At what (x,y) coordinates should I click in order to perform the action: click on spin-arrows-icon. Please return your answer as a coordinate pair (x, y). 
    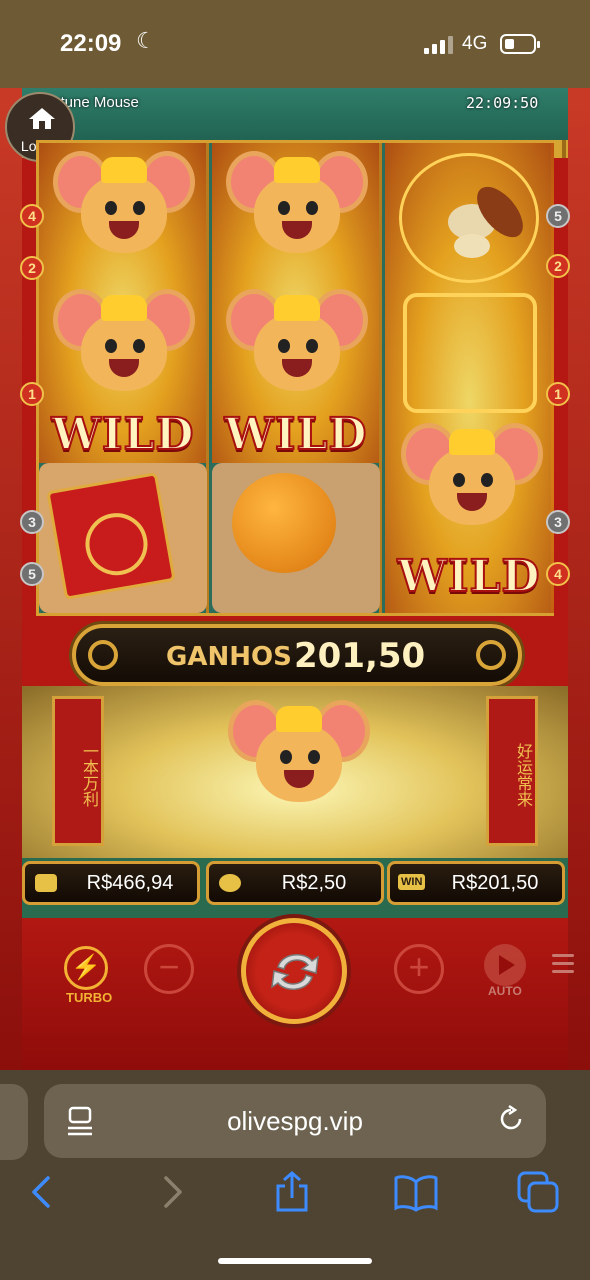
    Looking at the image, I should click on (295, 972).